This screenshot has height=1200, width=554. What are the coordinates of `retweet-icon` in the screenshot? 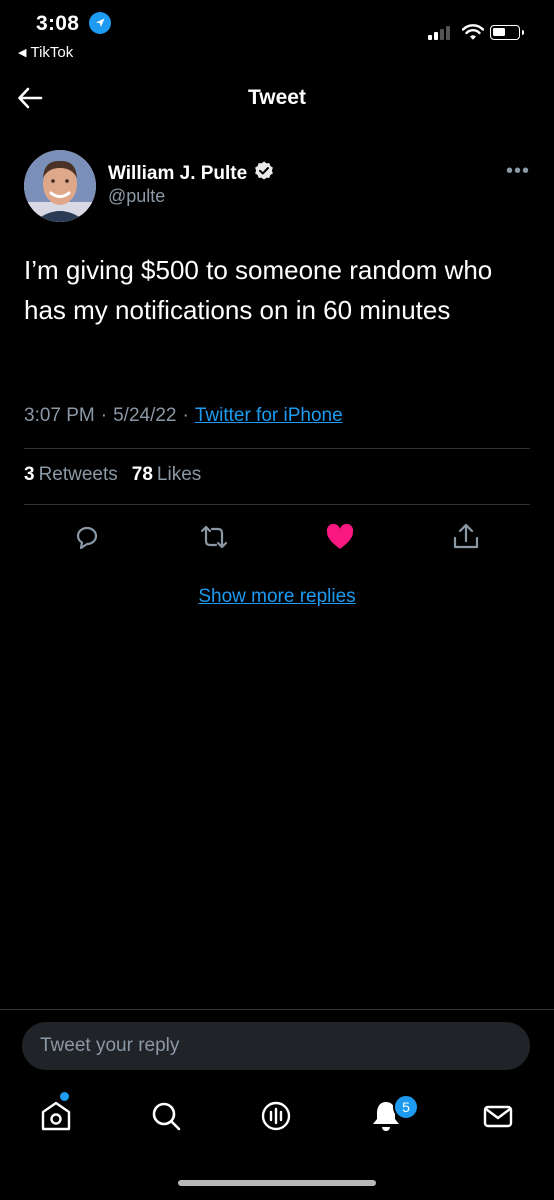 It's located at (214, 537).